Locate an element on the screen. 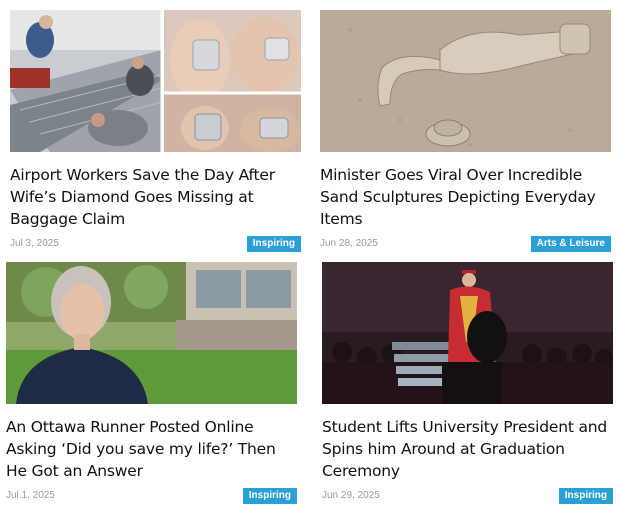 Image resolution: width=618 pixels, height=517 pixels. runner-portrait-image is located at coordinates (151, 333).